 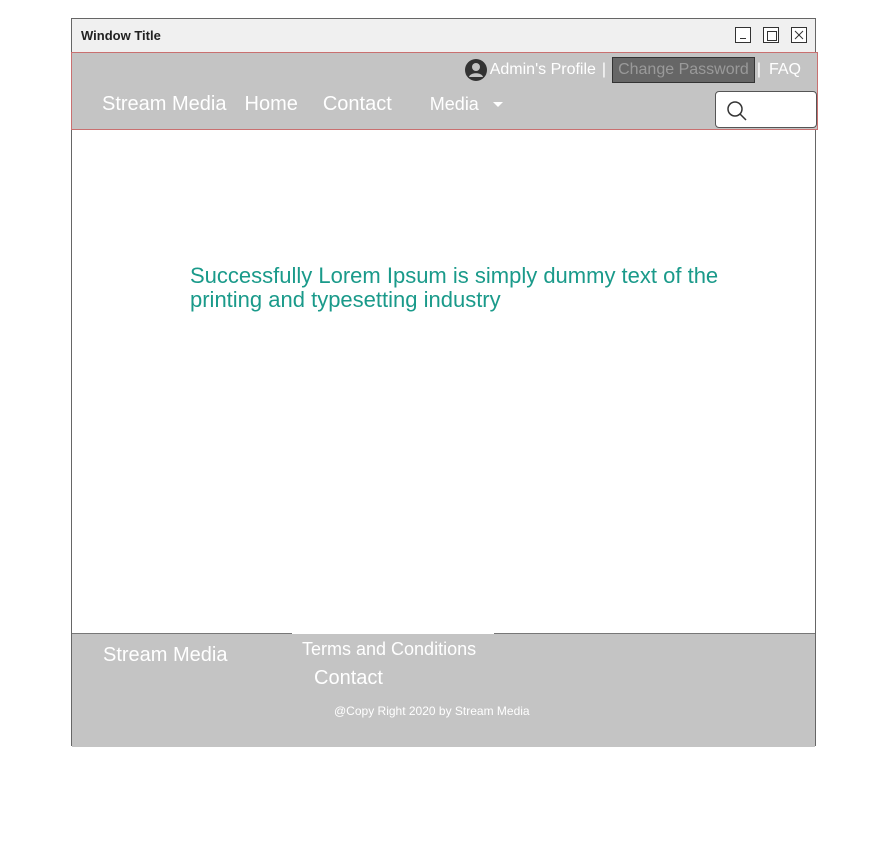 I want to click on main-nav: Stream Media Home Contact Media, so click(x=302, y=104).